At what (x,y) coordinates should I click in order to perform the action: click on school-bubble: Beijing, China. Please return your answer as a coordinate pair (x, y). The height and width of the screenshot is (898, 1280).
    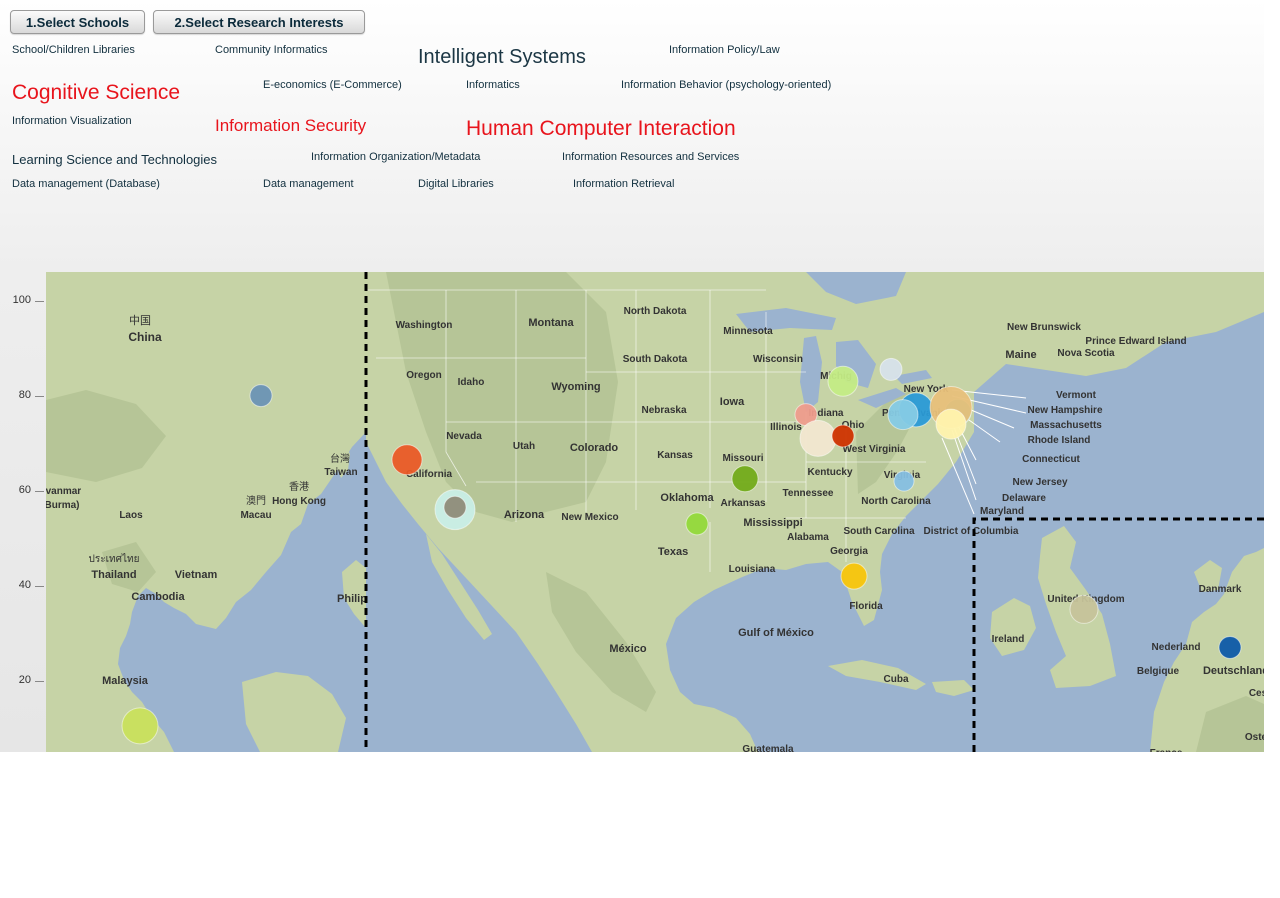
    Looking at the image, I should click on (261, 396).